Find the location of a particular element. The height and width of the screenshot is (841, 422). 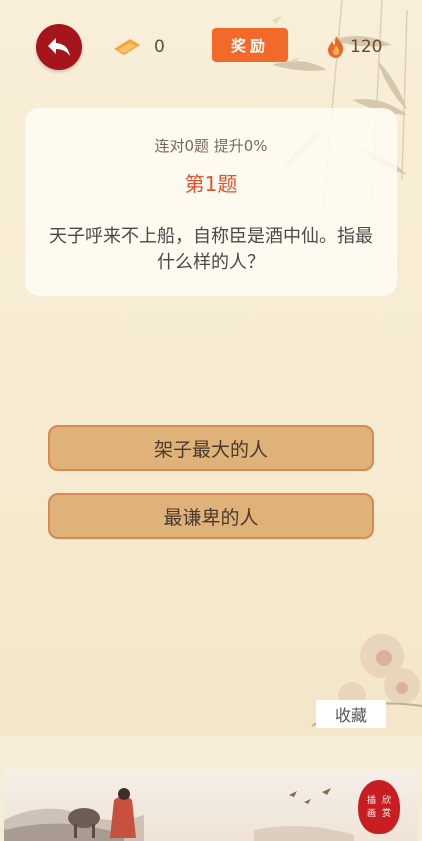

banner-stamp: 插 欣 画 赏 is located at coordinates (379, 807).